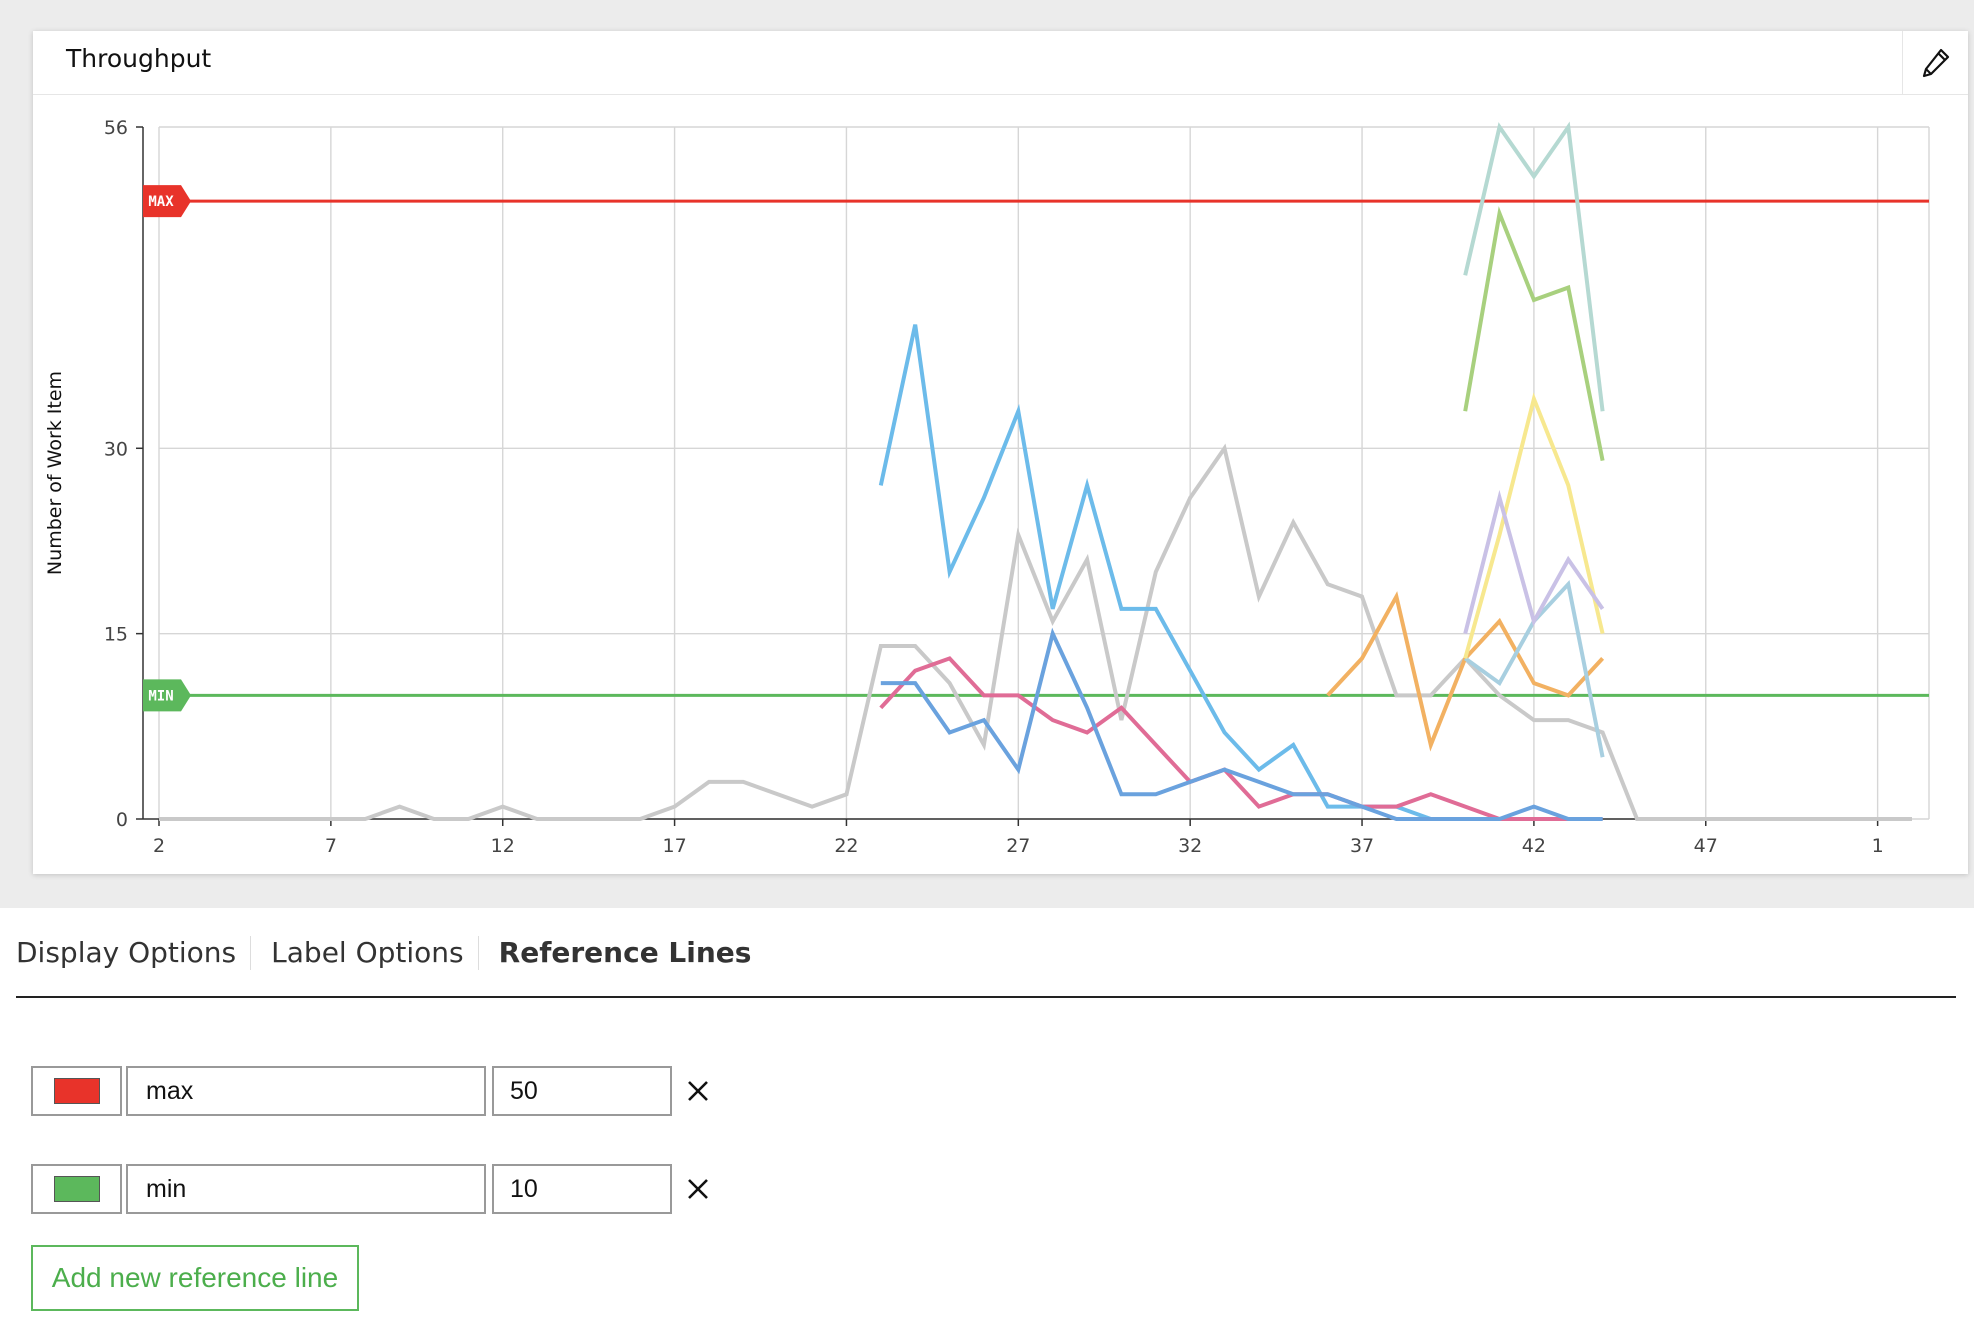  Describe the element at coordinates (1878, 846) in the screenshot. I see `x-tick-label: 1` at that location.